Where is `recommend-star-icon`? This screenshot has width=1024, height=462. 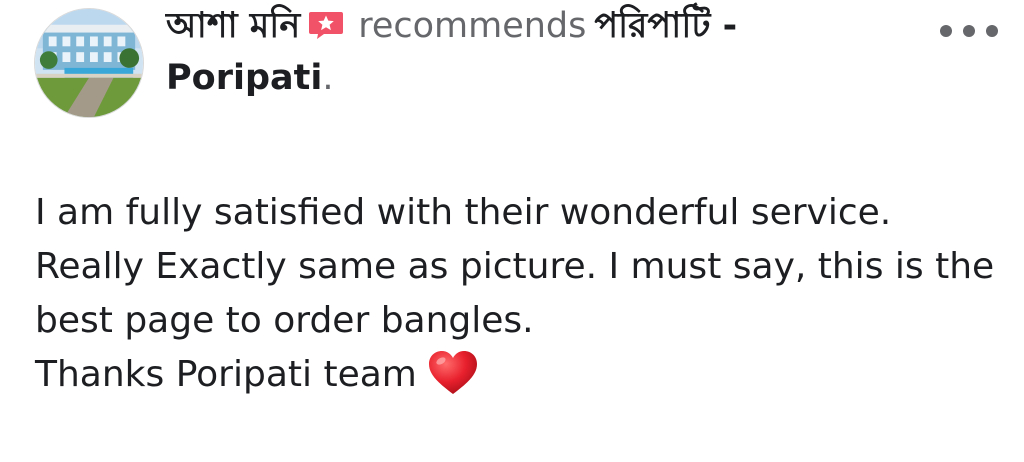 recommend-star-icon is located at coordinates (326, 25).